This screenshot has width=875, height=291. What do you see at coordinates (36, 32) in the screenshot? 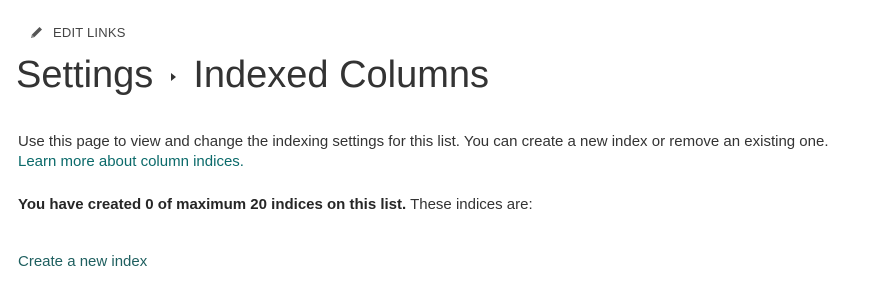
I see `pencil-icon` at bounding box center [36, 32].